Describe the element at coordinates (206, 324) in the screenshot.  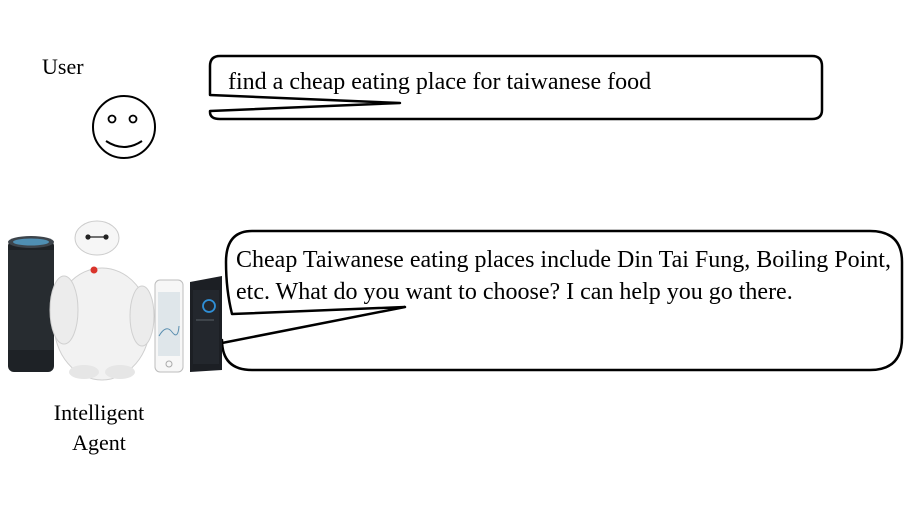
I see `tablet-icon` at that location.